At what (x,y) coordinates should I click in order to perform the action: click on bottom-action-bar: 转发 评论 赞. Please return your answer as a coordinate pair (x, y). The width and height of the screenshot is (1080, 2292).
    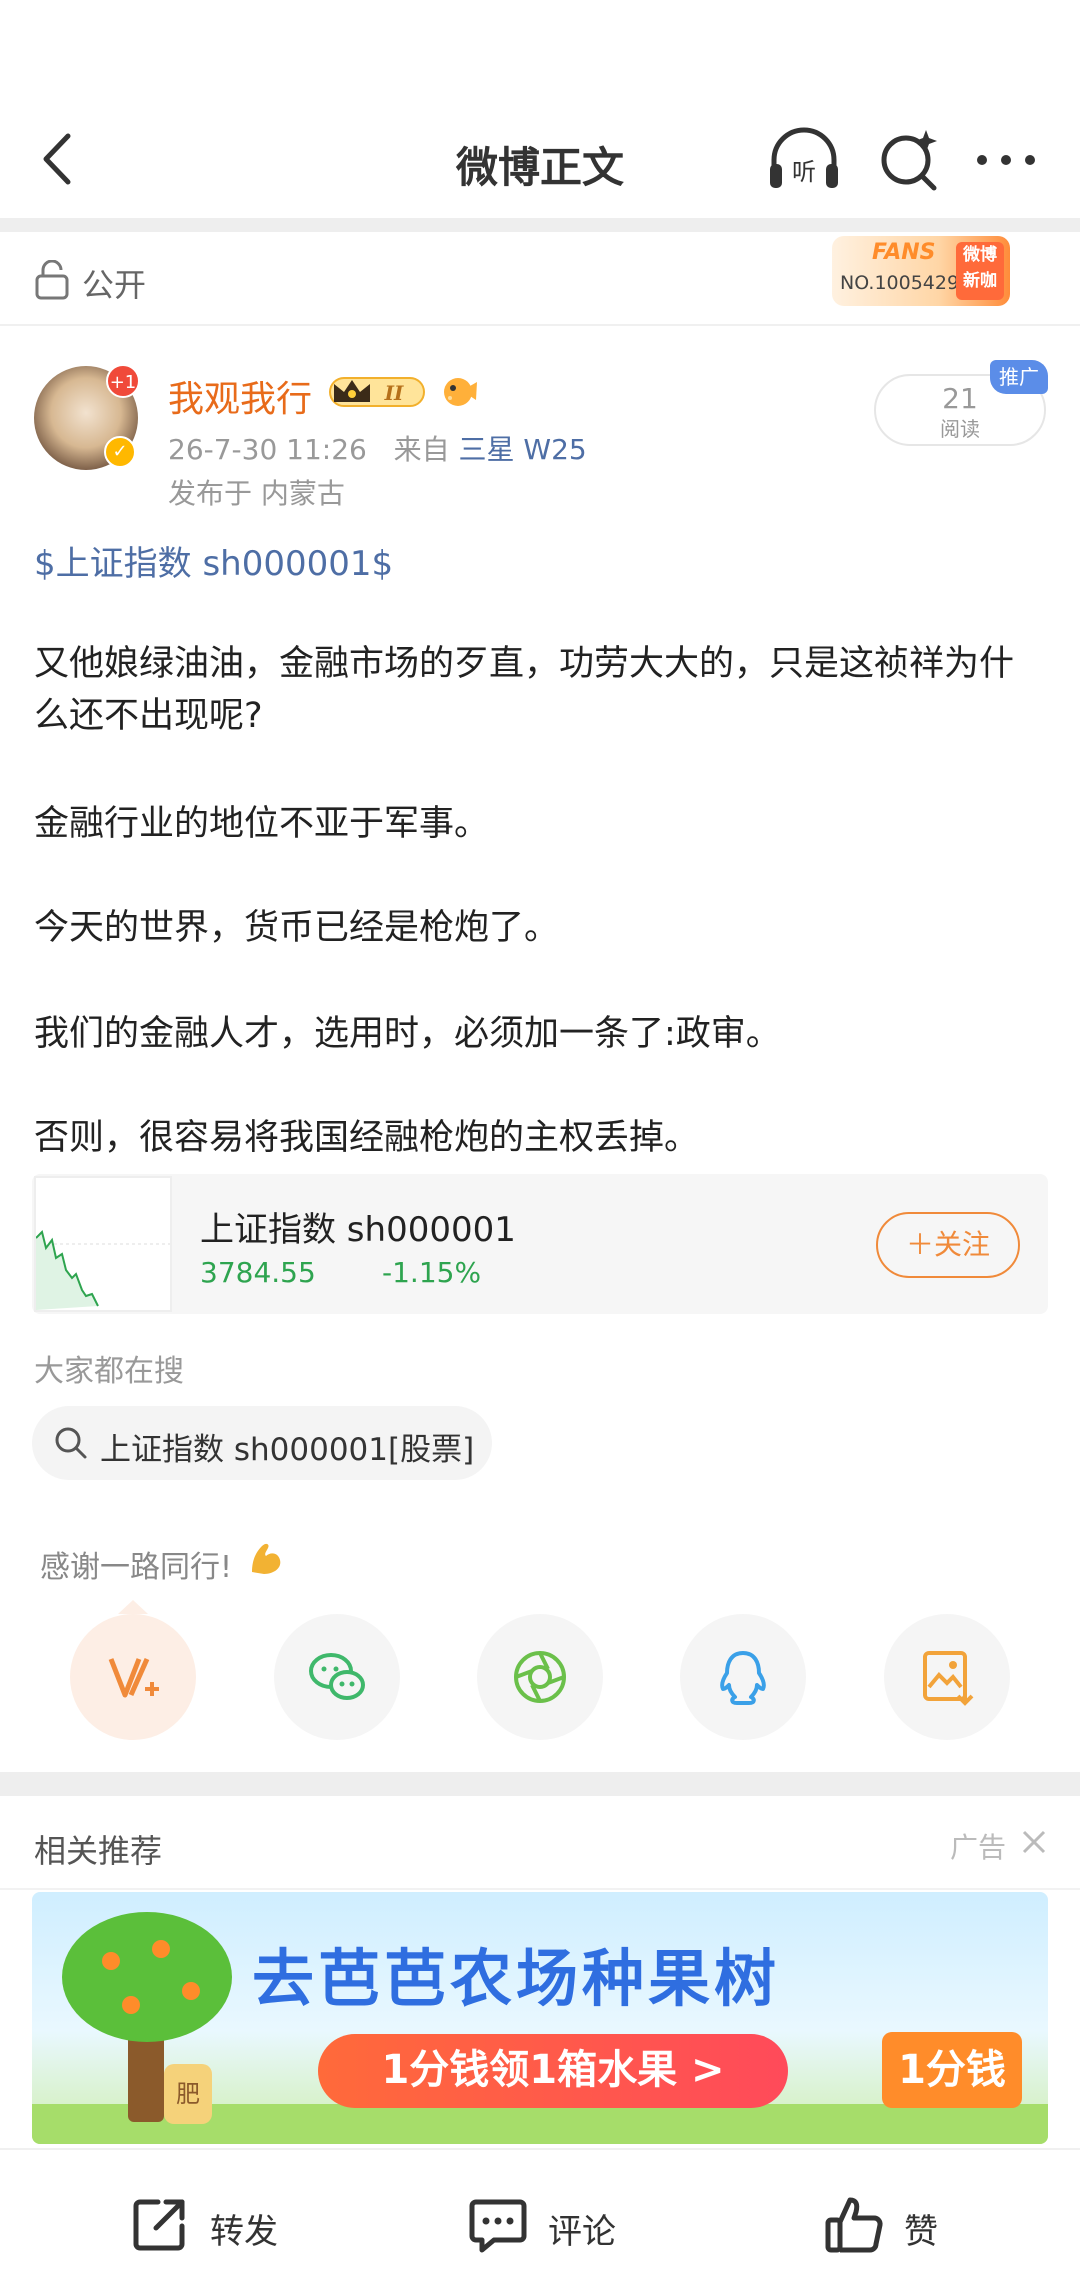
    Looking at the image, I should click on (540, 2220).